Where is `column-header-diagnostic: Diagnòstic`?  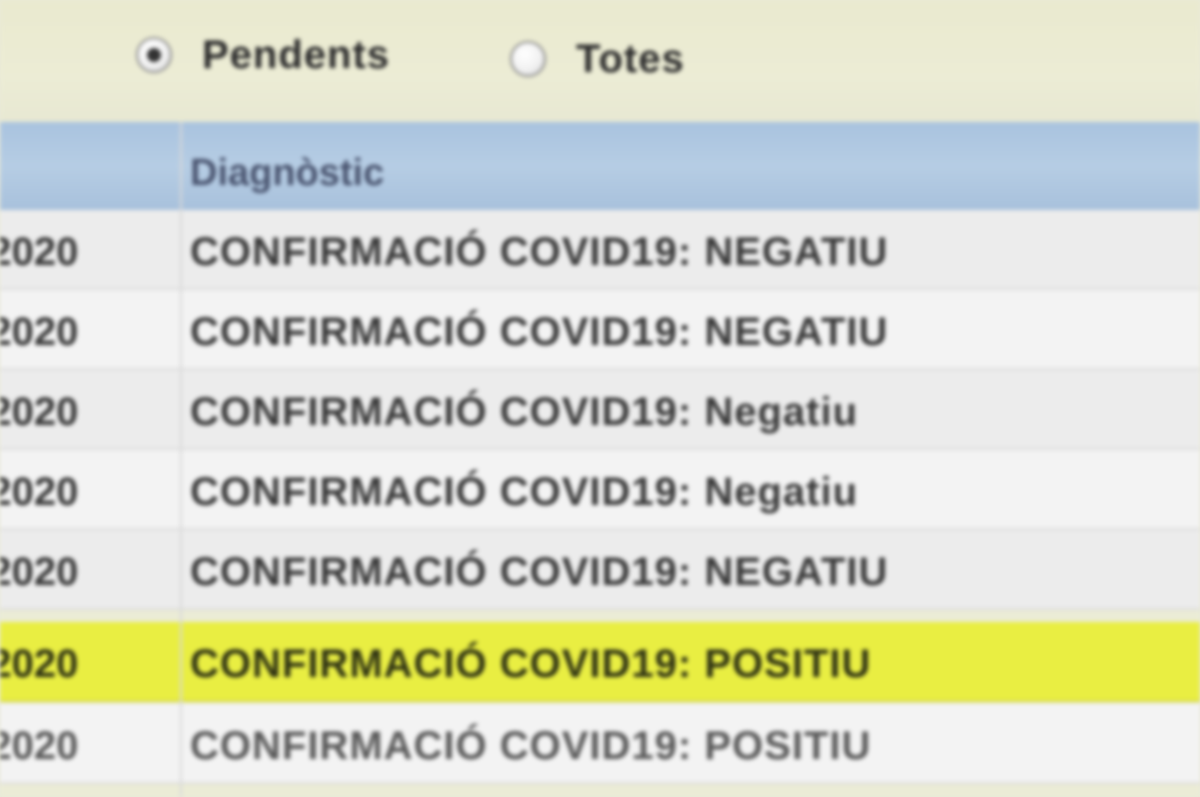
column-header-diagnostic: Diagnòstic is located at coordinates (287, 173).